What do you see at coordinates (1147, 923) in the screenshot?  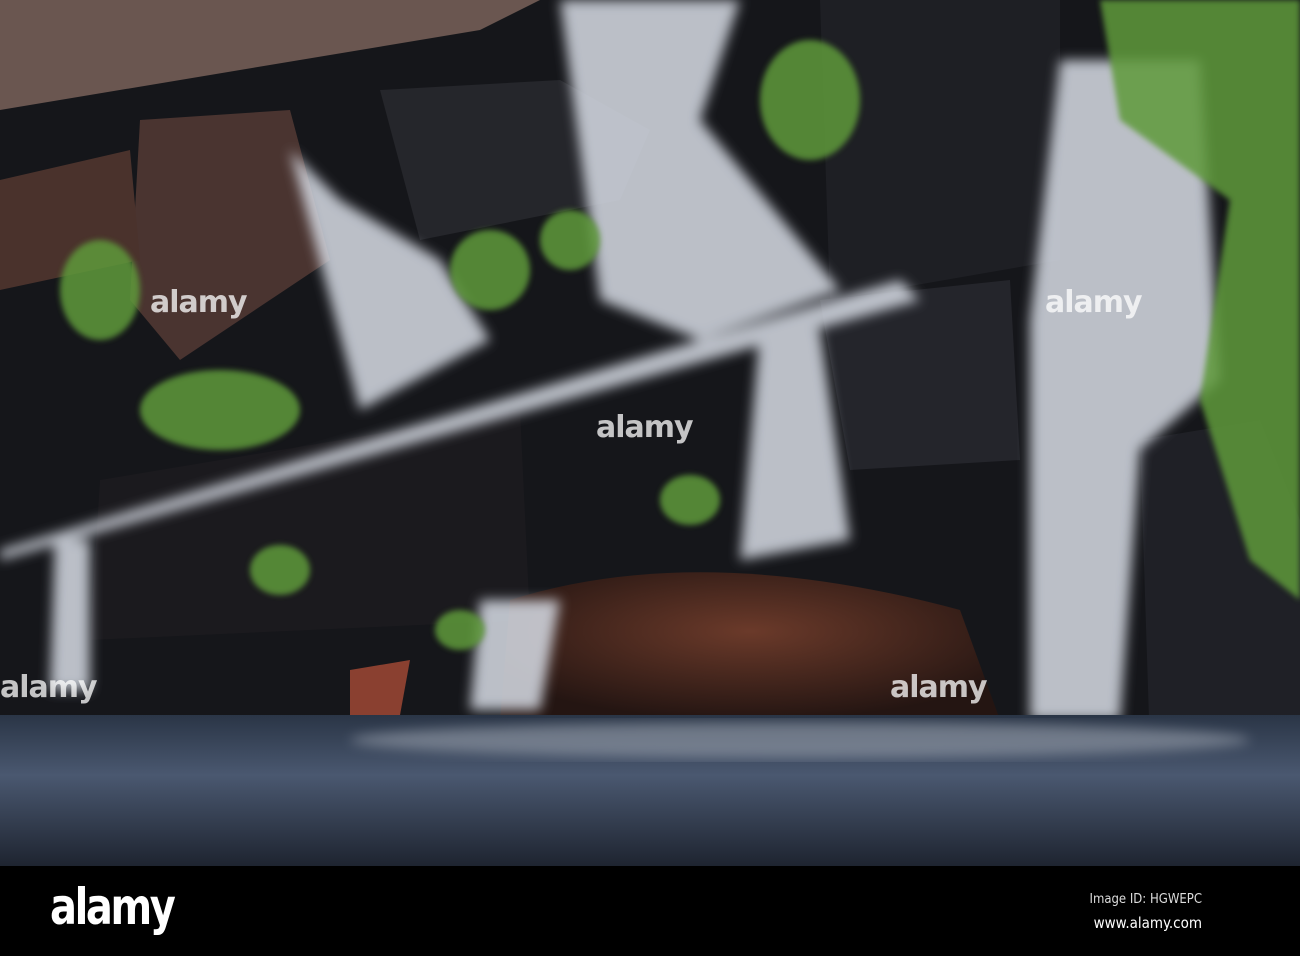 I see `site-url: www.alamy.com` at bounding box center [1147, 923].